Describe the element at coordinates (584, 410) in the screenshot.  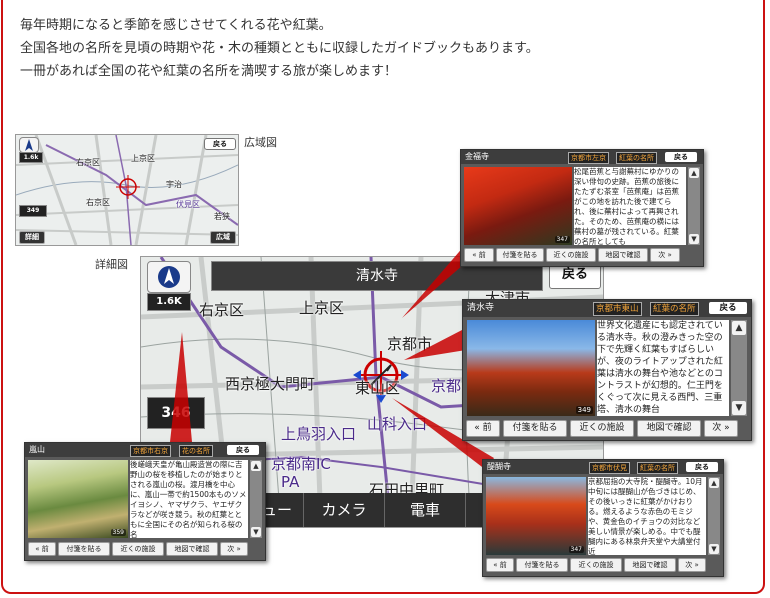
I see `distance-label: 349` at that location.